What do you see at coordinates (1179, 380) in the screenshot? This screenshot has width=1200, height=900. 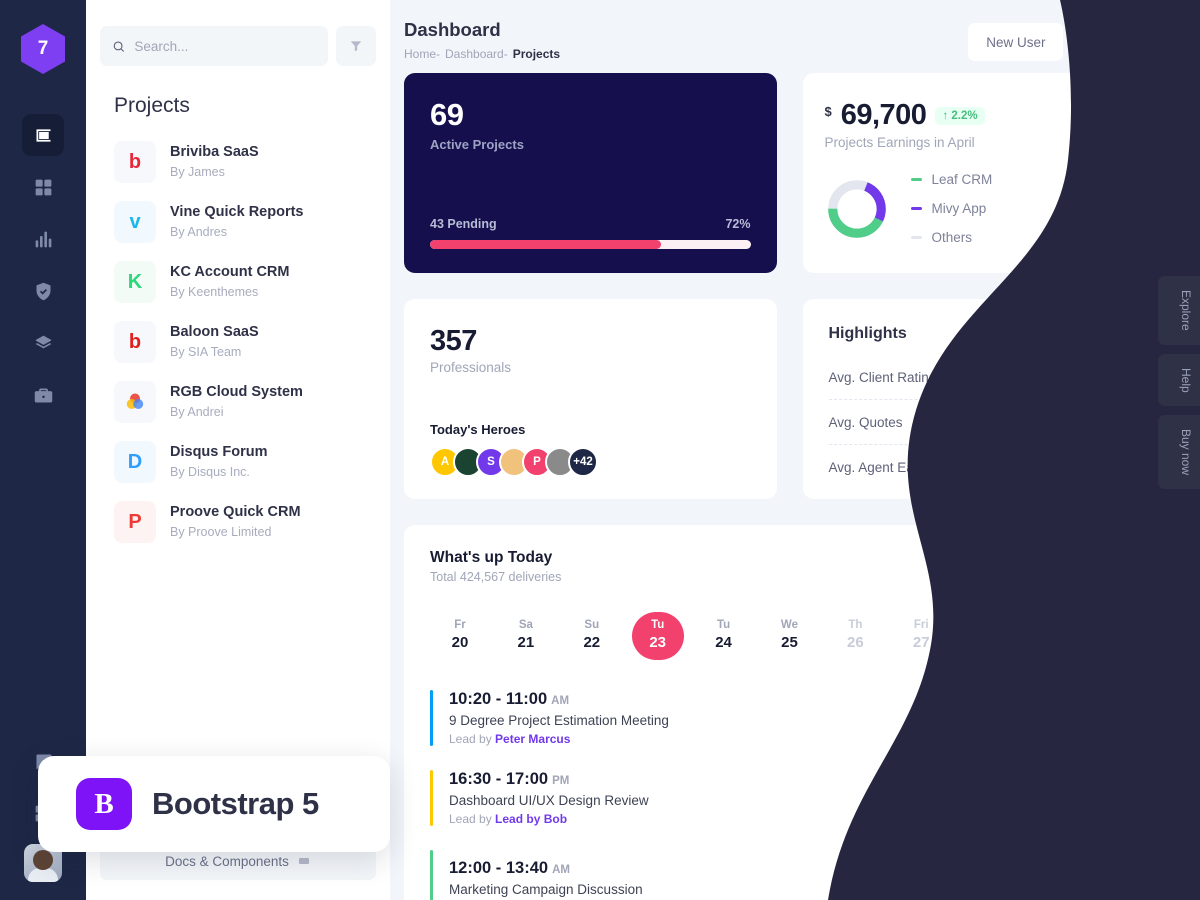 I see `tab-help: Help` at bounding box center [1179, 380].